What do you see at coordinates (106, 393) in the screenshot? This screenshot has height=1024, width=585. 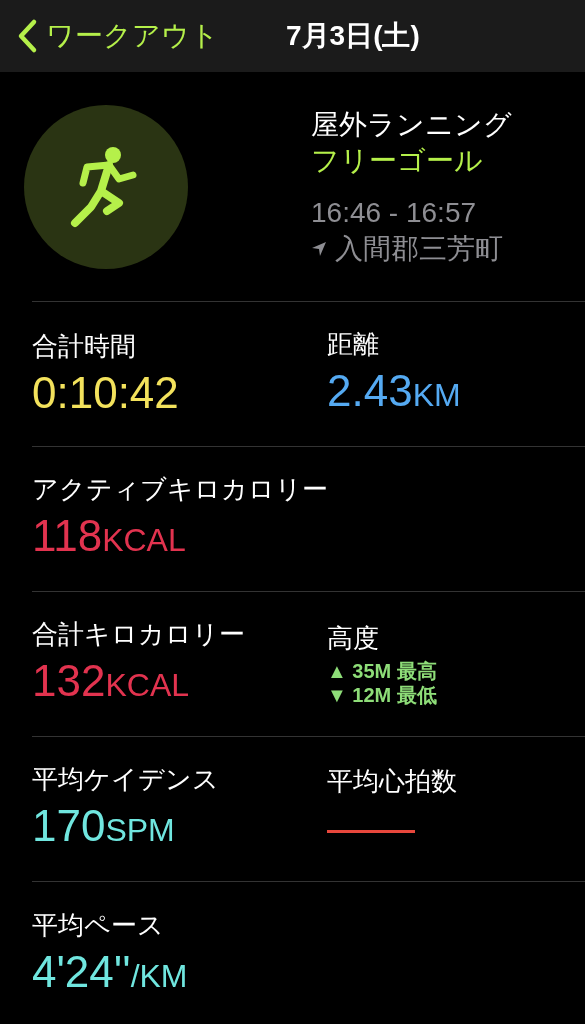 I see `metric-value: 0:10:42` at bounding box center [106, 393].